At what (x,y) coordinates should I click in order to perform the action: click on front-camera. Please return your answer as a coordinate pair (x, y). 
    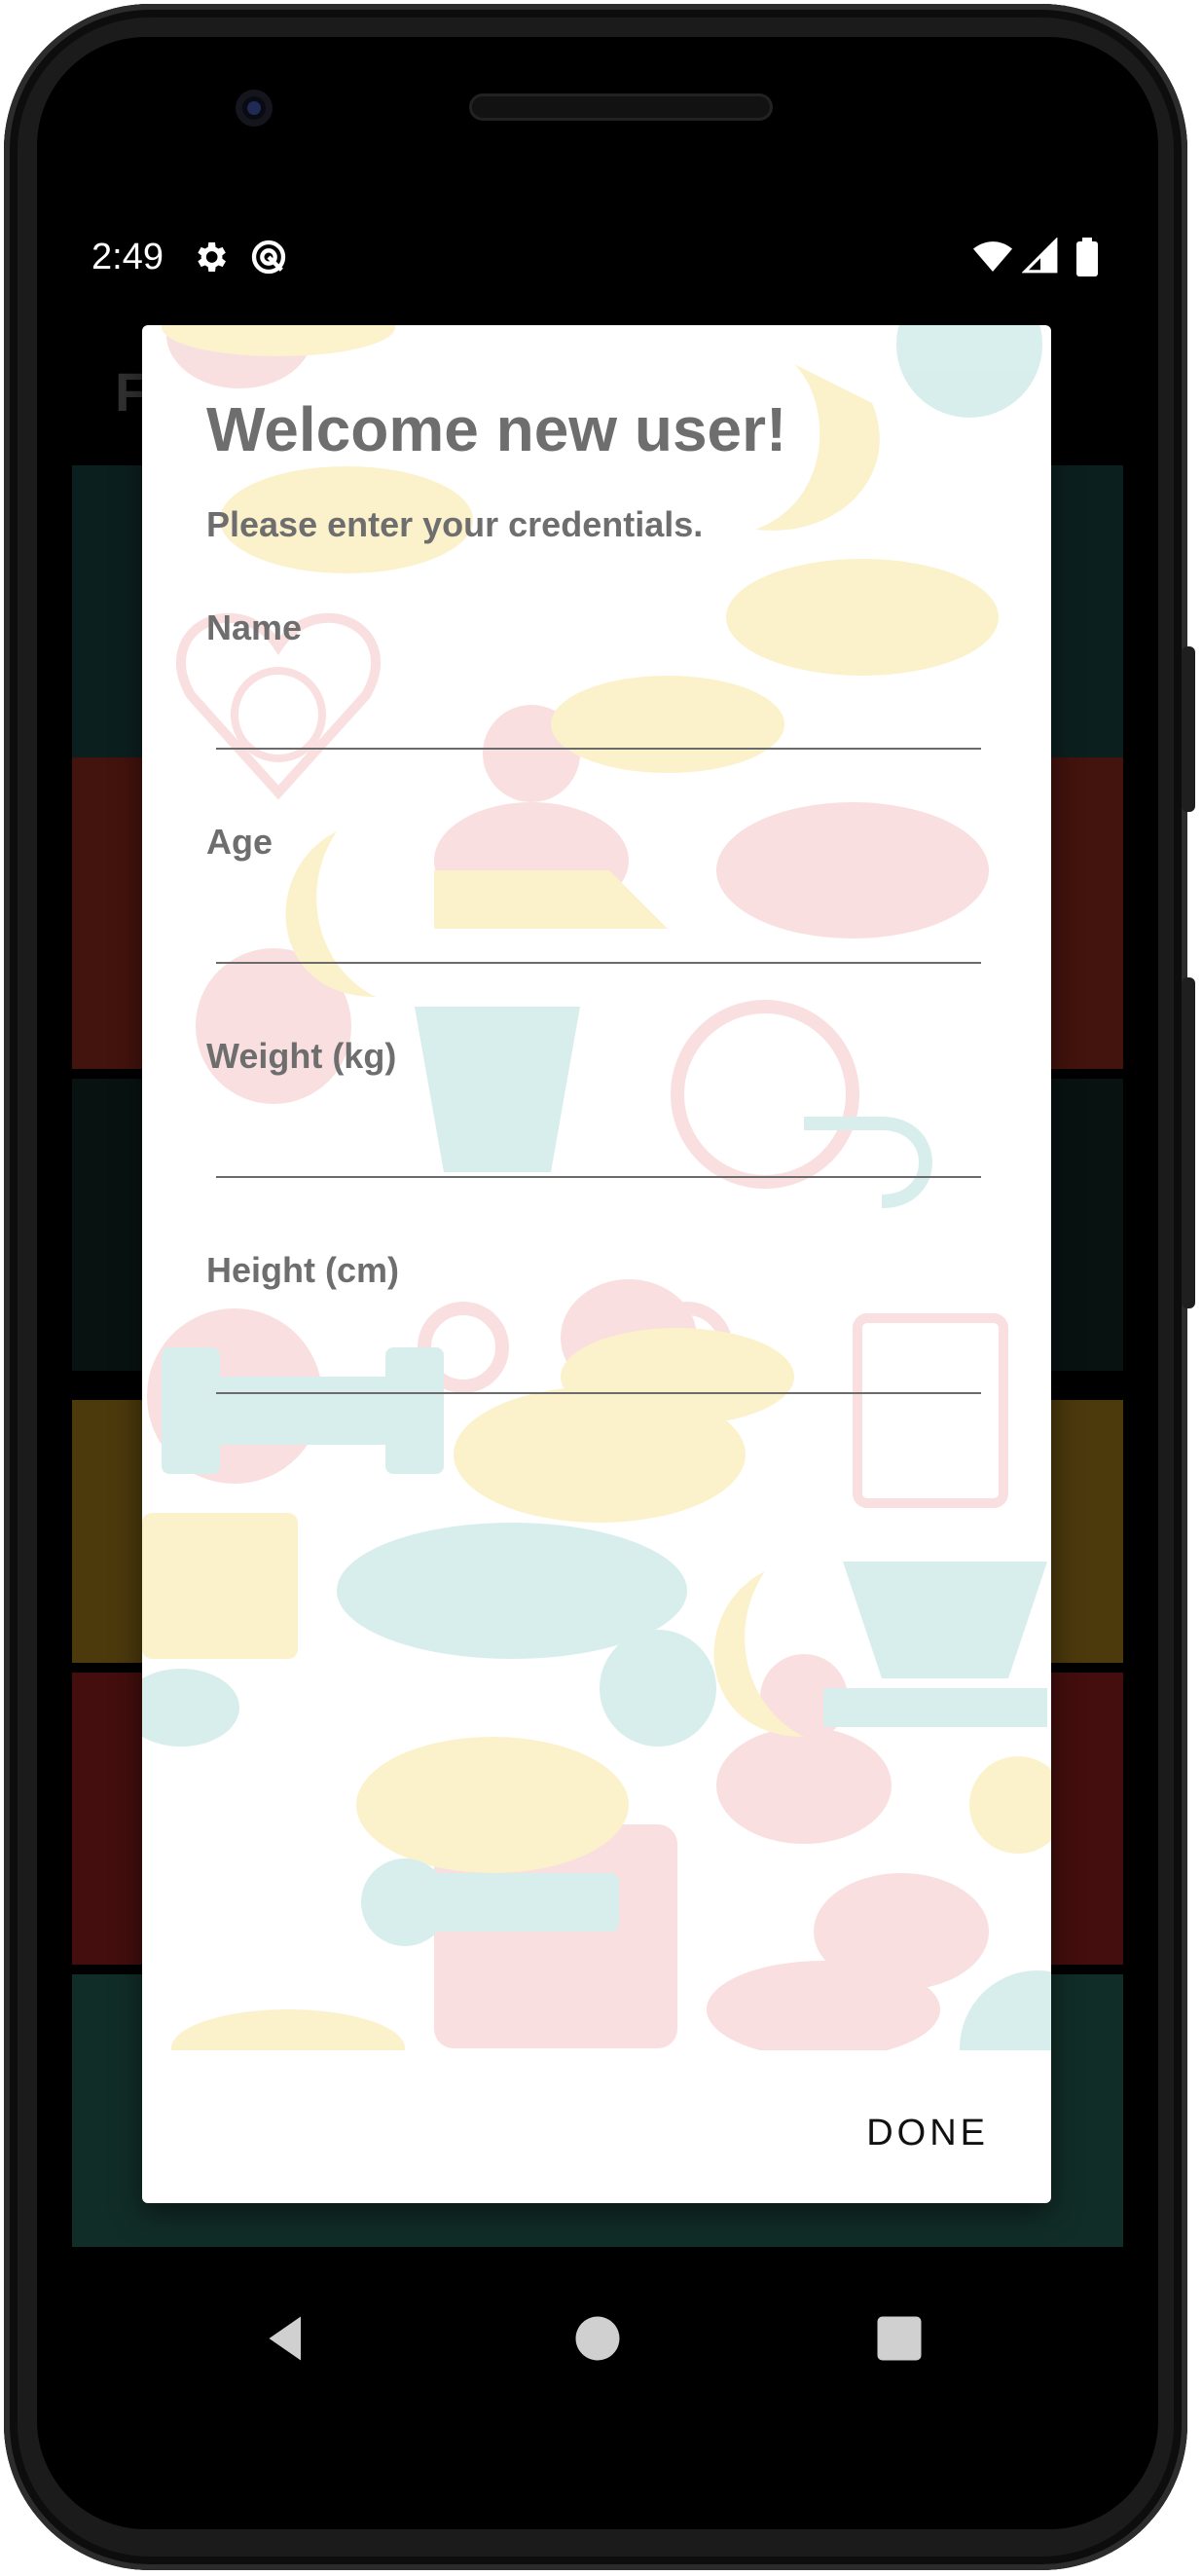
    Looking at the image, I should click on (254, 108).